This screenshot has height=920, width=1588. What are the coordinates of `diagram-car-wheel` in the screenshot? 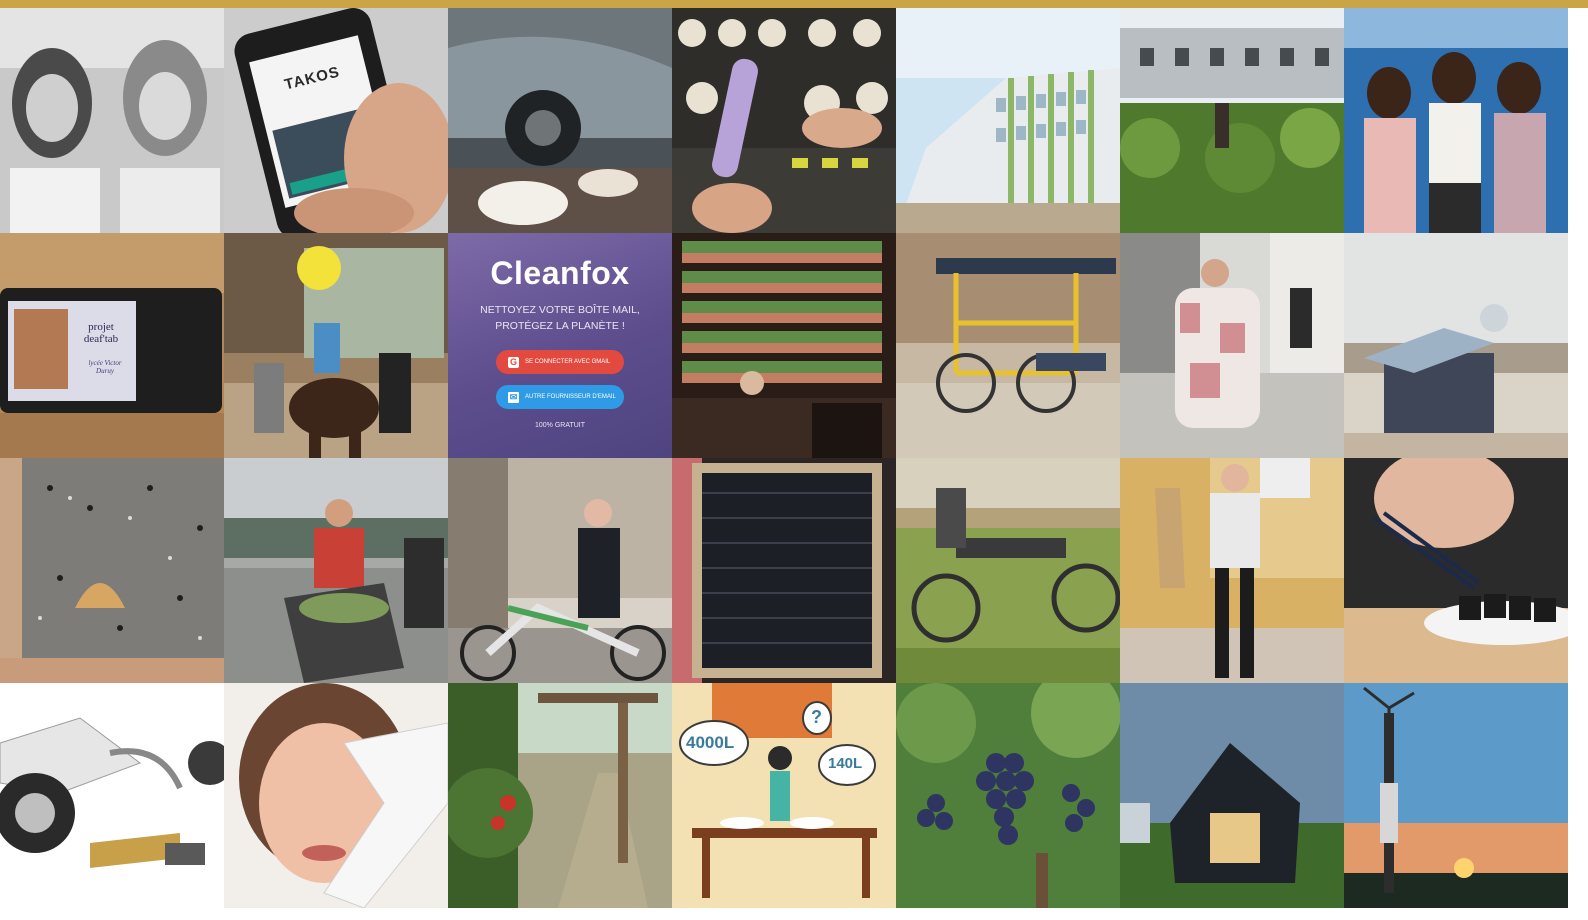 It's located at (112, 795).